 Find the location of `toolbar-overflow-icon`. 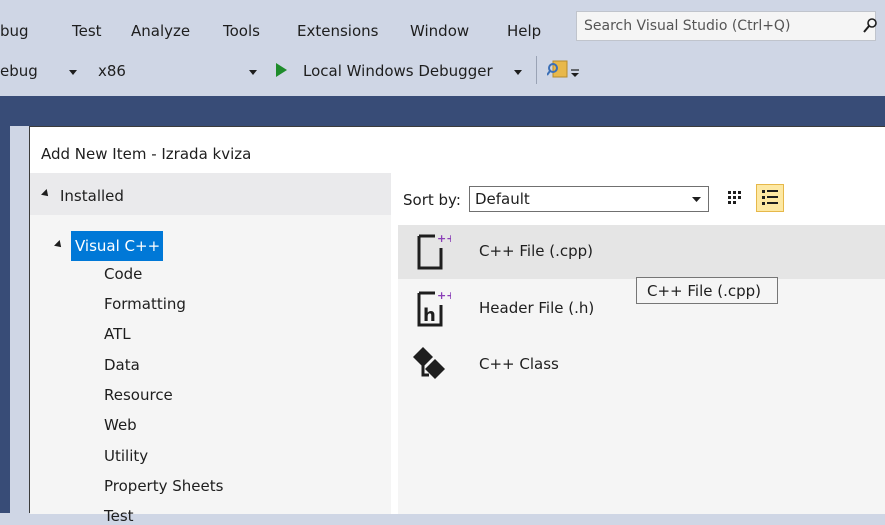

toolbar-overflow-icon is located at coordinates (575, 73).